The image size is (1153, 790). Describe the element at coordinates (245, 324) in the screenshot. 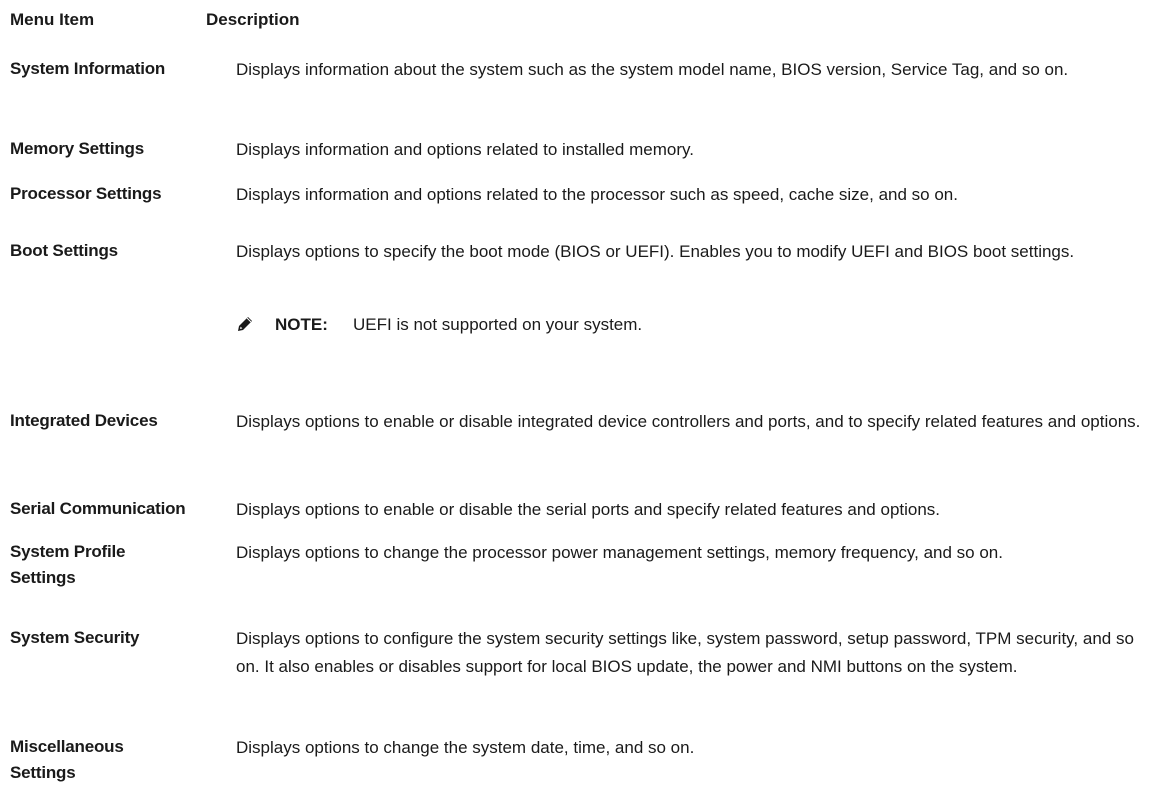

I see `pencil-note-icon` at that location.